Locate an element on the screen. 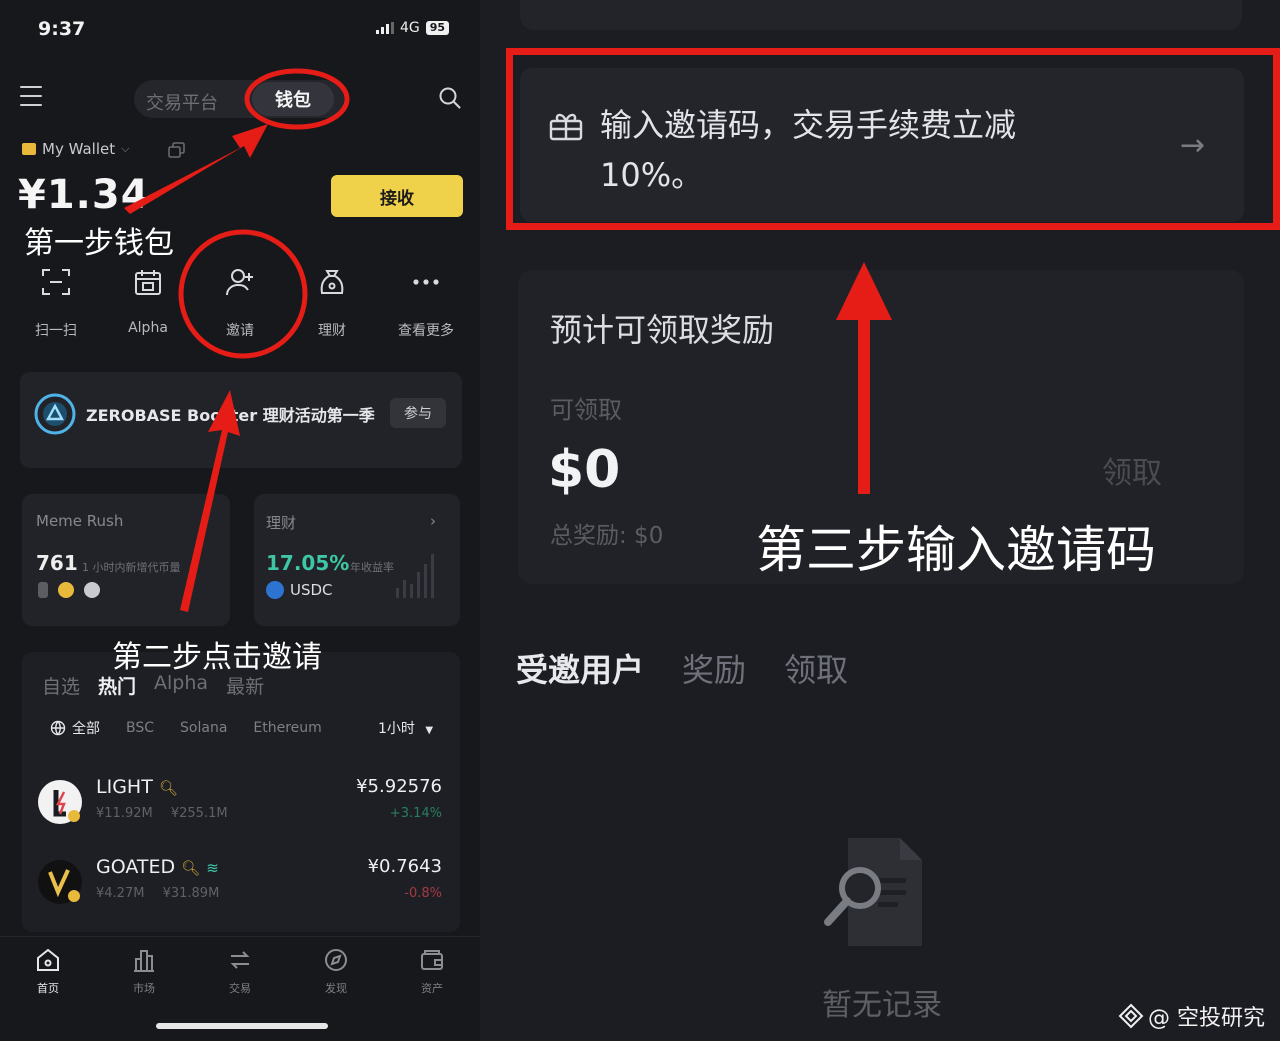 The image size is (1280, 1041). earn-bars-decoration is located at coordinates (415, 573).